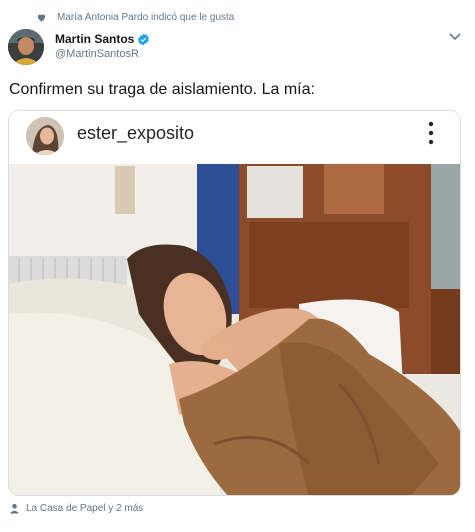 The image size is (475, 532). Describe the element at coordinates (145, 17) in the screenshot. I see `social-context-text: María Antonia Pardo indicó que le gusta` at that location.